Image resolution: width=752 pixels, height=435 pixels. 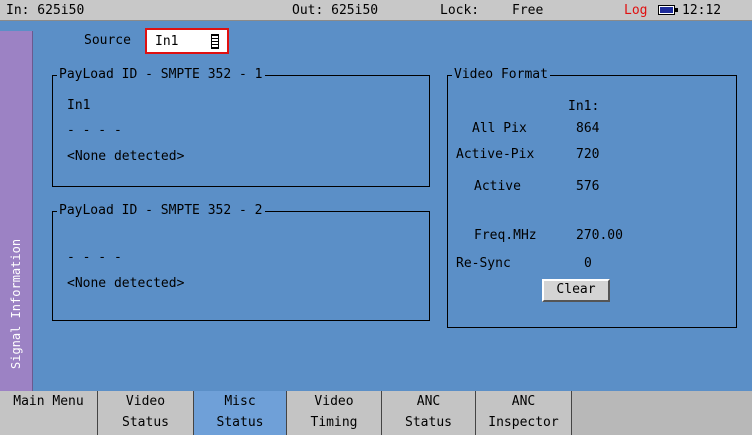 What do you see at coordinates (146, 413) in the screenshot?
I see `tab-video-status: Video Status` at bounding box center [146, 413].